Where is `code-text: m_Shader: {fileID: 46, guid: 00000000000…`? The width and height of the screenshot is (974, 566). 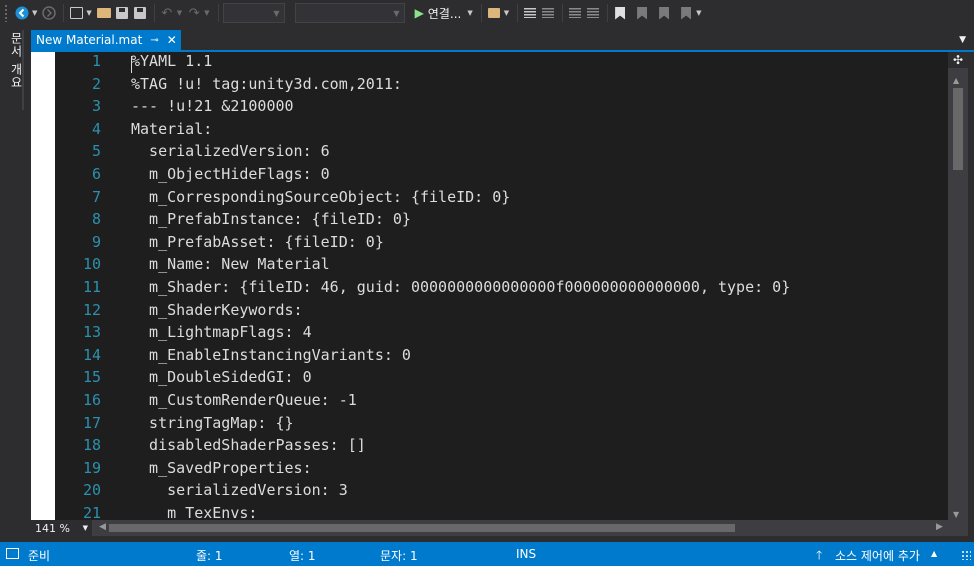 code-text: m_Shader: {fileID: 46, guid: 00000000000… is located at coordinates (460, 287).